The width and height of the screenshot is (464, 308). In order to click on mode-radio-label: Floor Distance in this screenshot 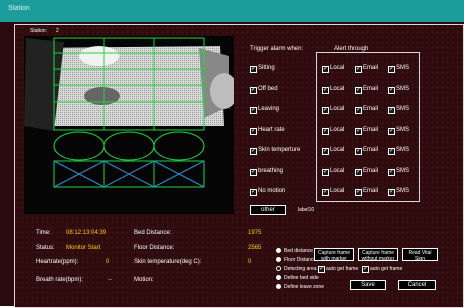, I will do `click(300, 260)`.